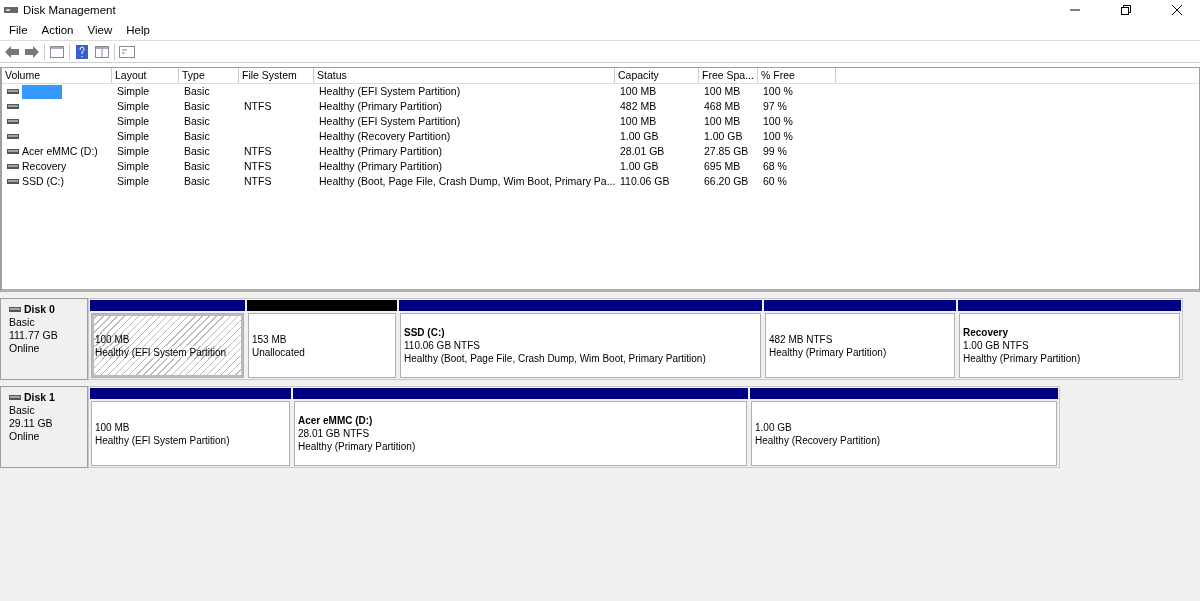 This screenshot has height=601, width=1200. I want to click on partition-block: Acer eMMC (D:) 28.01 GB NTFS Healthy (Primary Partition), so click(520, 433).